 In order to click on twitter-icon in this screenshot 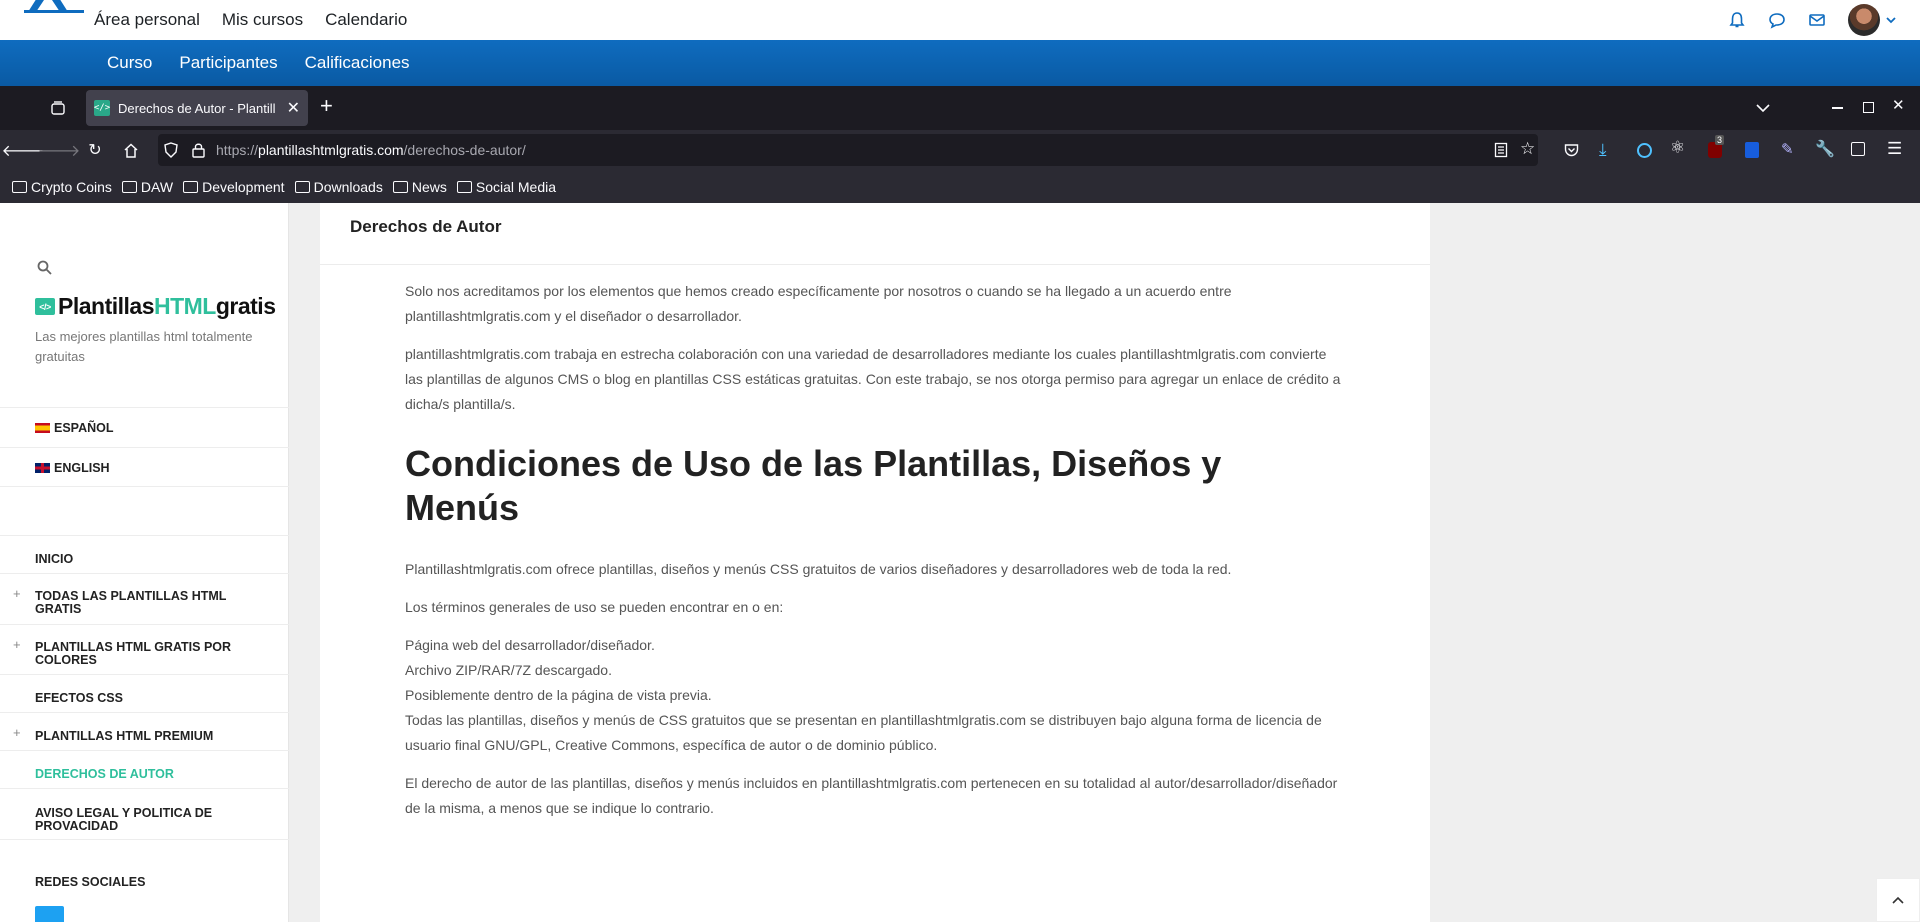, I will do `click(49, 914)`.